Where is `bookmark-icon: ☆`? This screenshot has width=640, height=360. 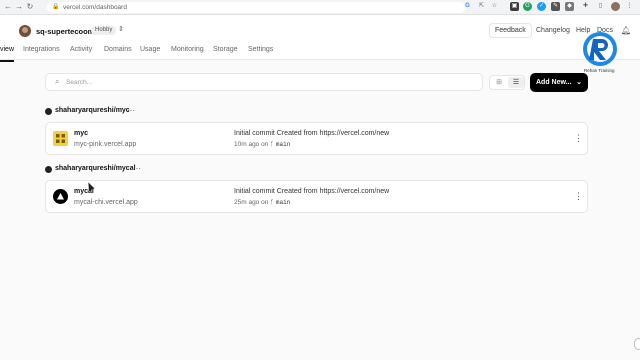 bookmark-icon: ☆ is located at coordinates (494, 6).